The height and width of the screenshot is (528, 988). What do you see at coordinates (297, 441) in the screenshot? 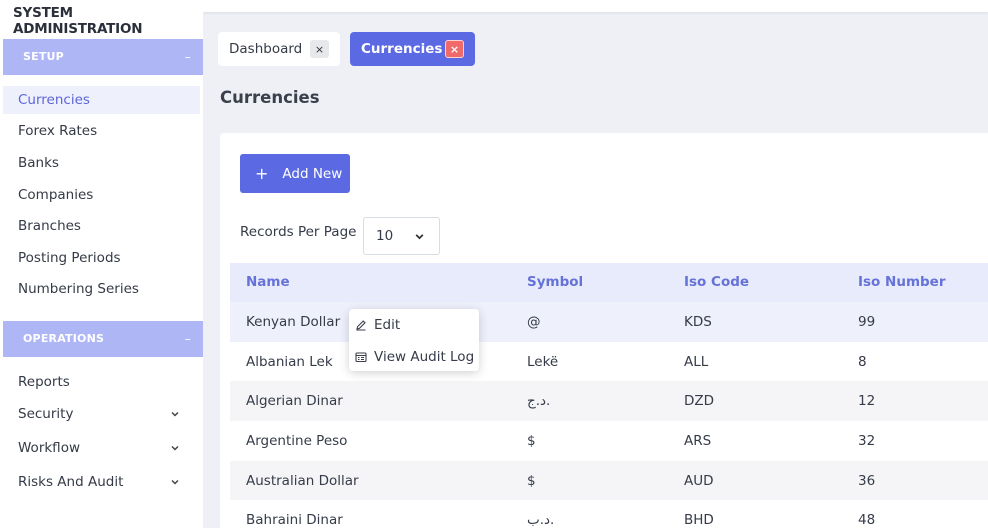
I see `cell-name: Argentine Peso` at bounding box center [297, 441].